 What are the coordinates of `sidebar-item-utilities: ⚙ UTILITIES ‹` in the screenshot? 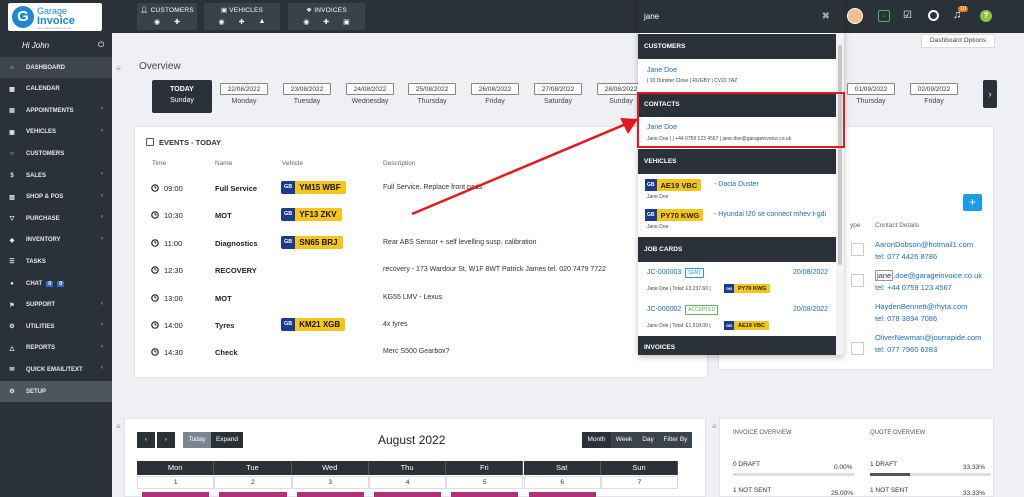 It's located at (56, 326).